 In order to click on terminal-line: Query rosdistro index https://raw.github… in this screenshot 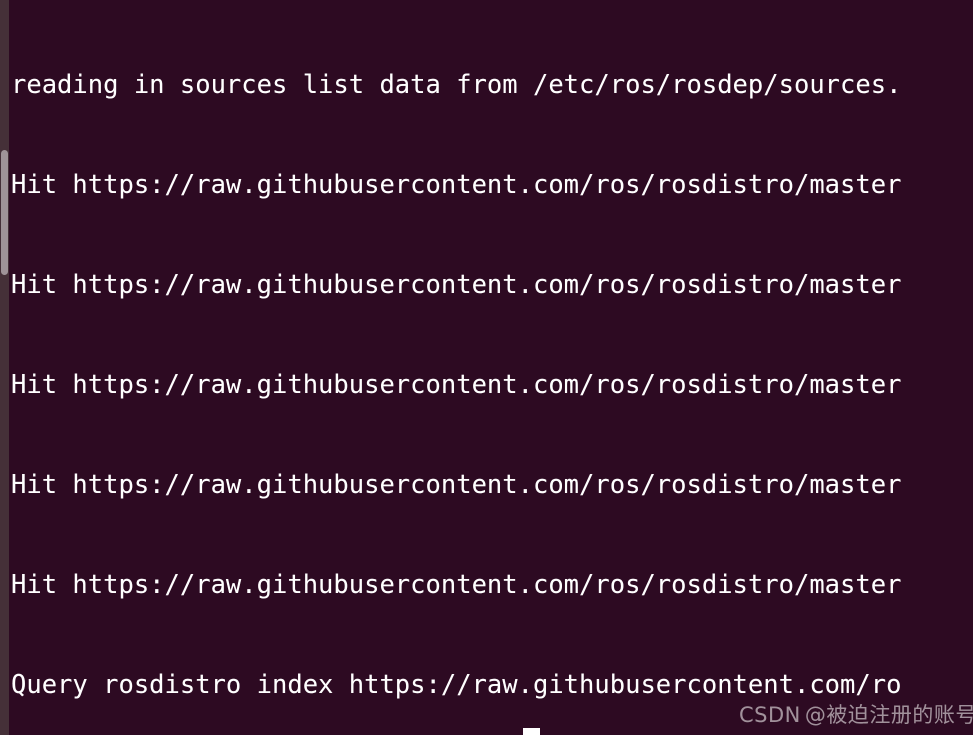, I will do `click(456, 684)`.